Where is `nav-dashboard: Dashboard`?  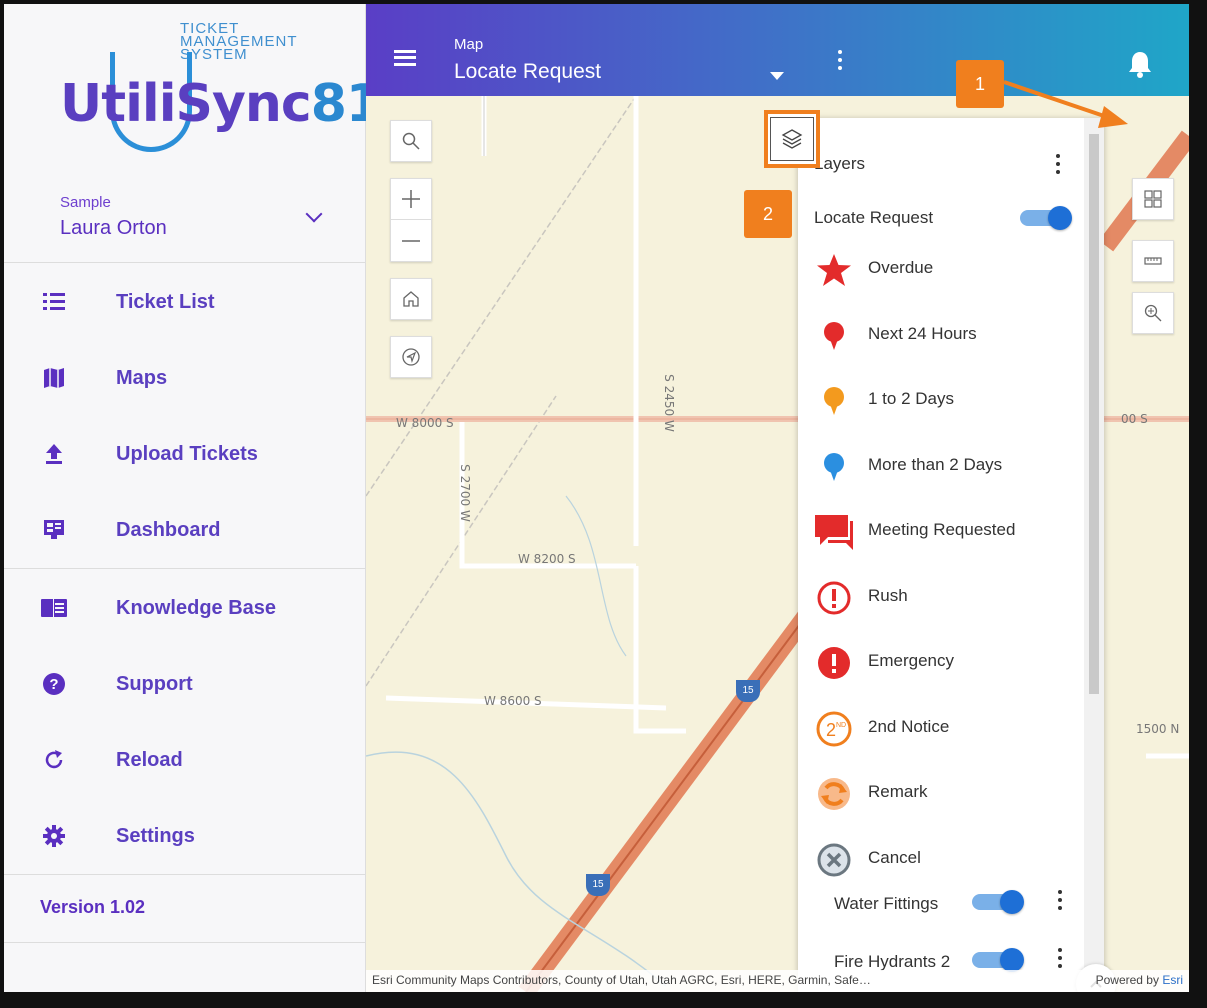
nav-dashboard: Dashboard is located at coordinates (185, 530).